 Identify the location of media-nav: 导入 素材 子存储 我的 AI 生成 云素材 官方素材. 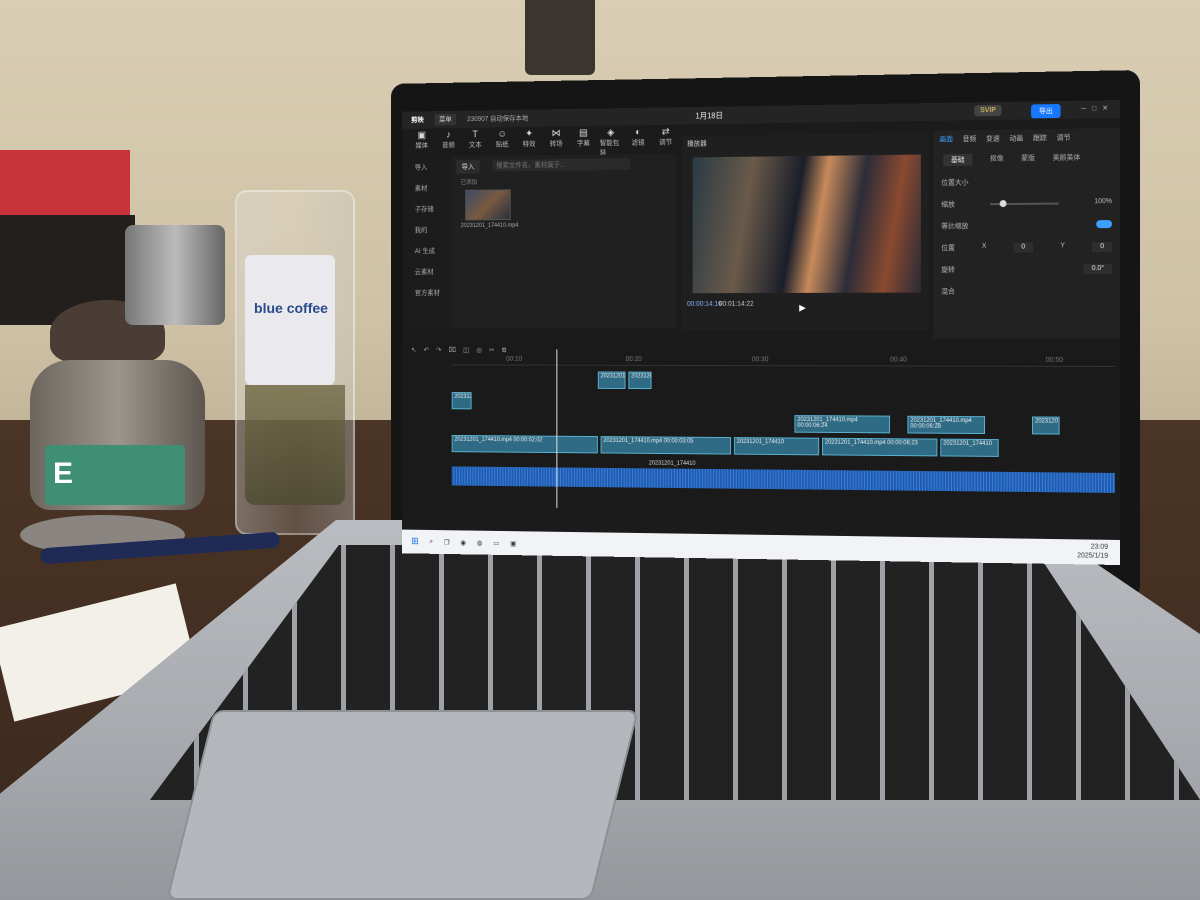
(431, 242).